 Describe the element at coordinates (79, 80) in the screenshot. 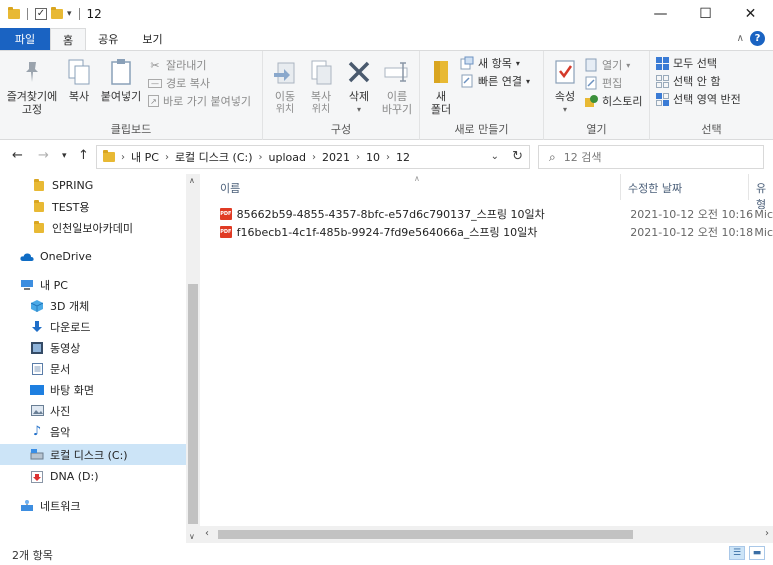

I see `copy-button: 복사` at that location.